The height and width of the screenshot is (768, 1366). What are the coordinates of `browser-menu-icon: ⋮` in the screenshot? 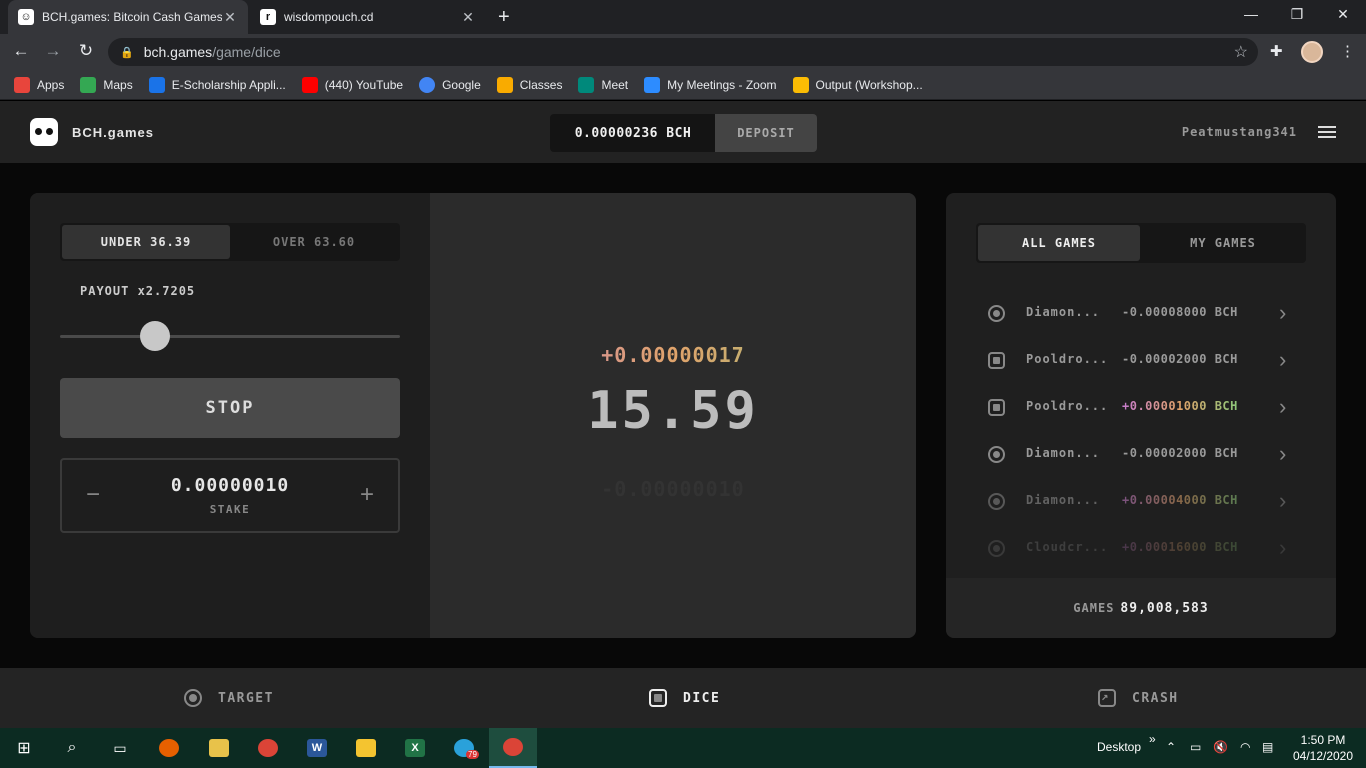 It's located at (1347, 51).